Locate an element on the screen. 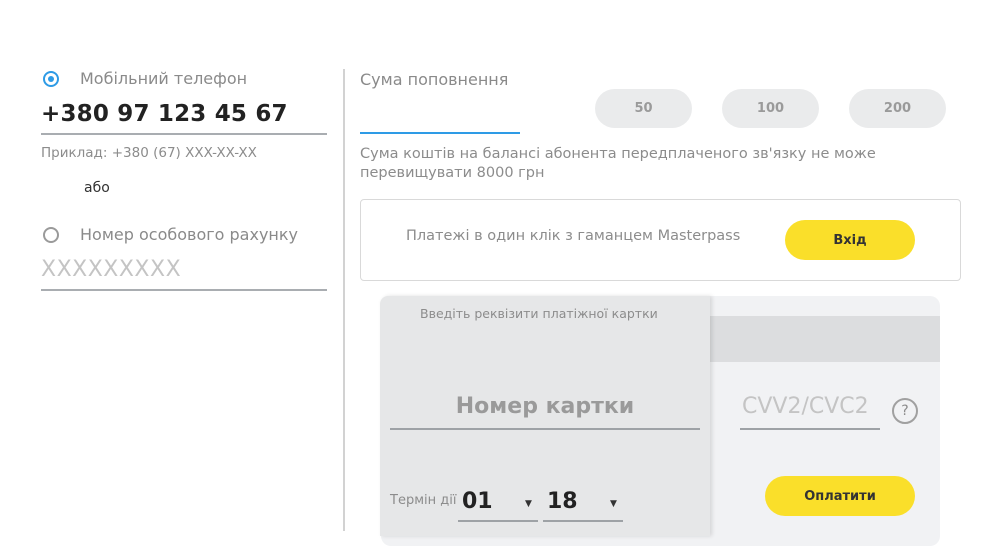 This screenshot has width=989, height=546. amount-underline is located at coordinates (440, 133).